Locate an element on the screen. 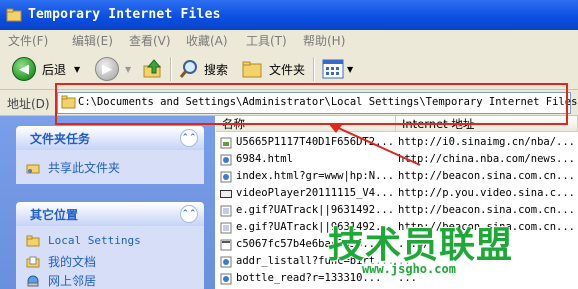 The width and height of the screenshot is (578, 289). network-places-link: 网上邻居 is located at coordinates (61, 280).